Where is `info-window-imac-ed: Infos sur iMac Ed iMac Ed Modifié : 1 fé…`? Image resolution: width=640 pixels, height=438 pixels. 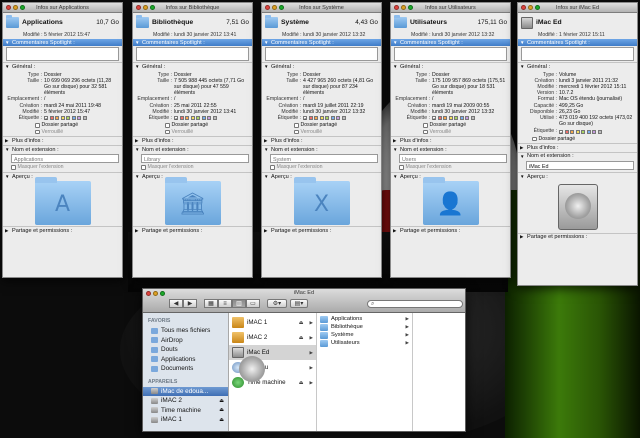
info-window-imac-ed: Infos sur iMac Ed iMac Ed Modifié : 1 fé… is located at coordinates (577, 144).